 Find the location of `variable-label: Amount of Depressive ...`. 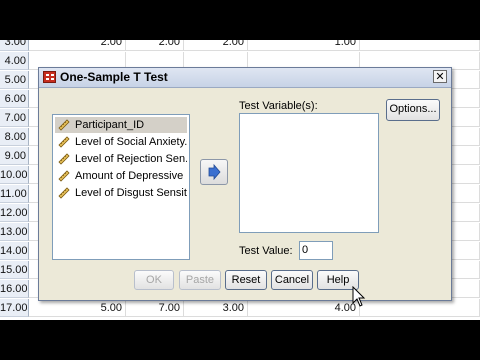

variable-label: Amount of Depressive ... is located at coordinates (131, 176).